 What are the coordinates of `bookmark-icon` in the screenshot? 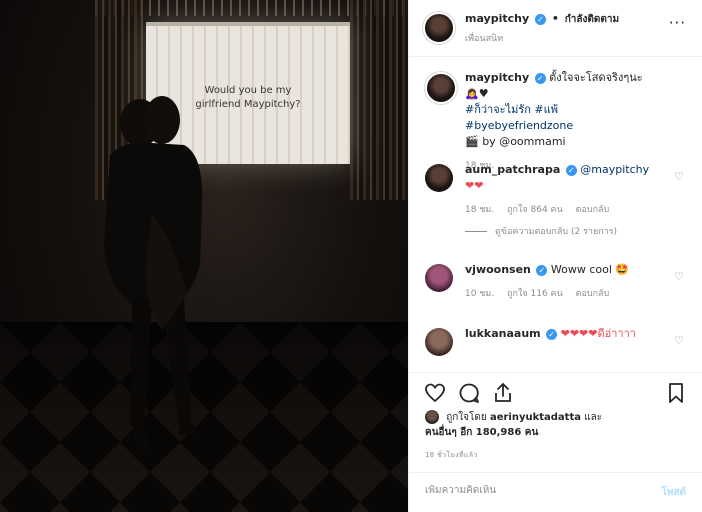 It's located at (676, 393).